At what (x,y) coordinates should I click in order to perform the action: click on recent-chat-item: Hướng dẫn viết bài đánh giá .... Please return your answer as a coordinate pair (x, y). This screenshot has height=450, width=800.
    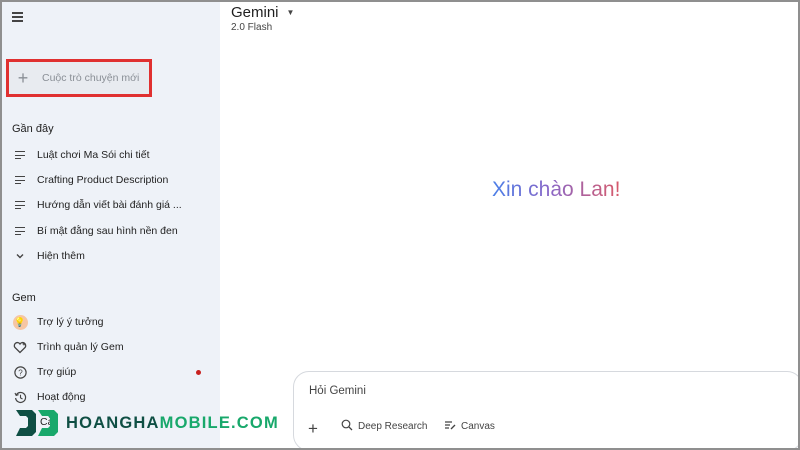
    Looking at the image, I should click on (112, 205).